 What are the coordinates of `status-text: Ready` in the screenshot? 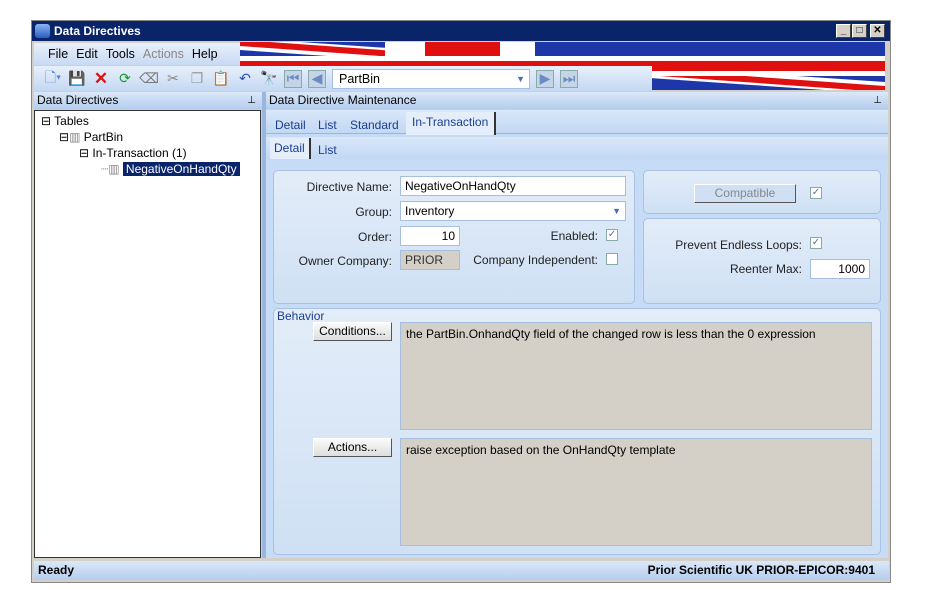 It's located at (56, 570).